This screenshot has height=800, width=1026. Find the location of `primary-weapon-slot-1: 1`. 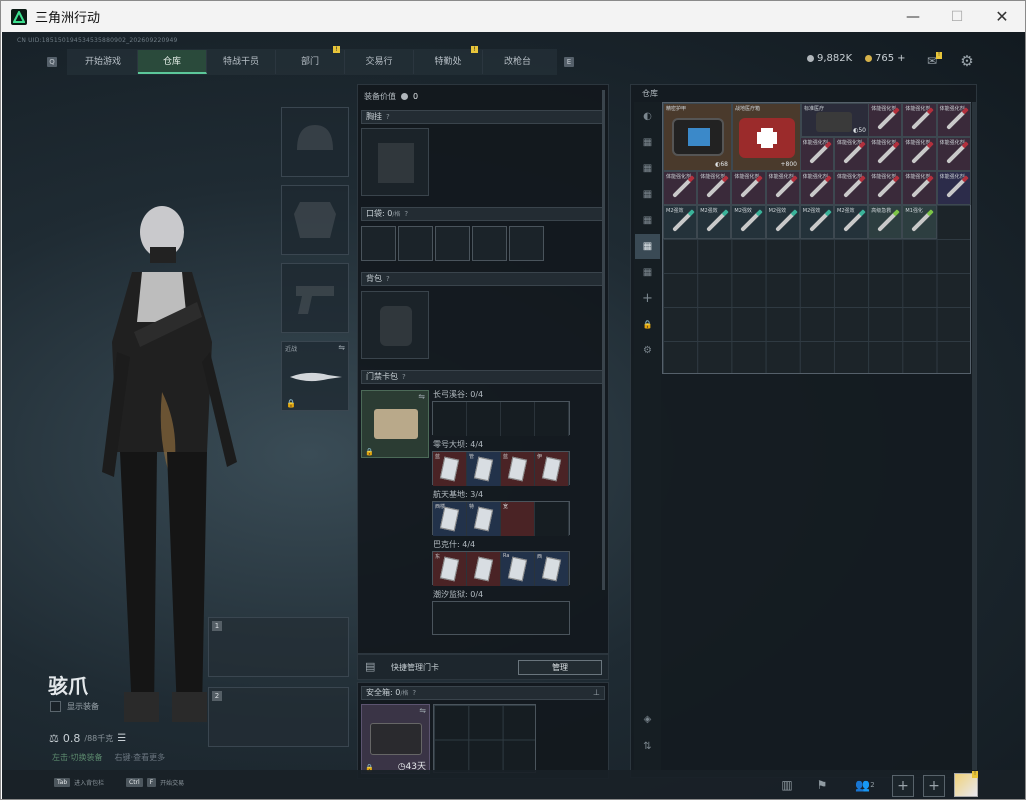

primary-weapon-slot-1: 1 is located at coordinates (278, 647).